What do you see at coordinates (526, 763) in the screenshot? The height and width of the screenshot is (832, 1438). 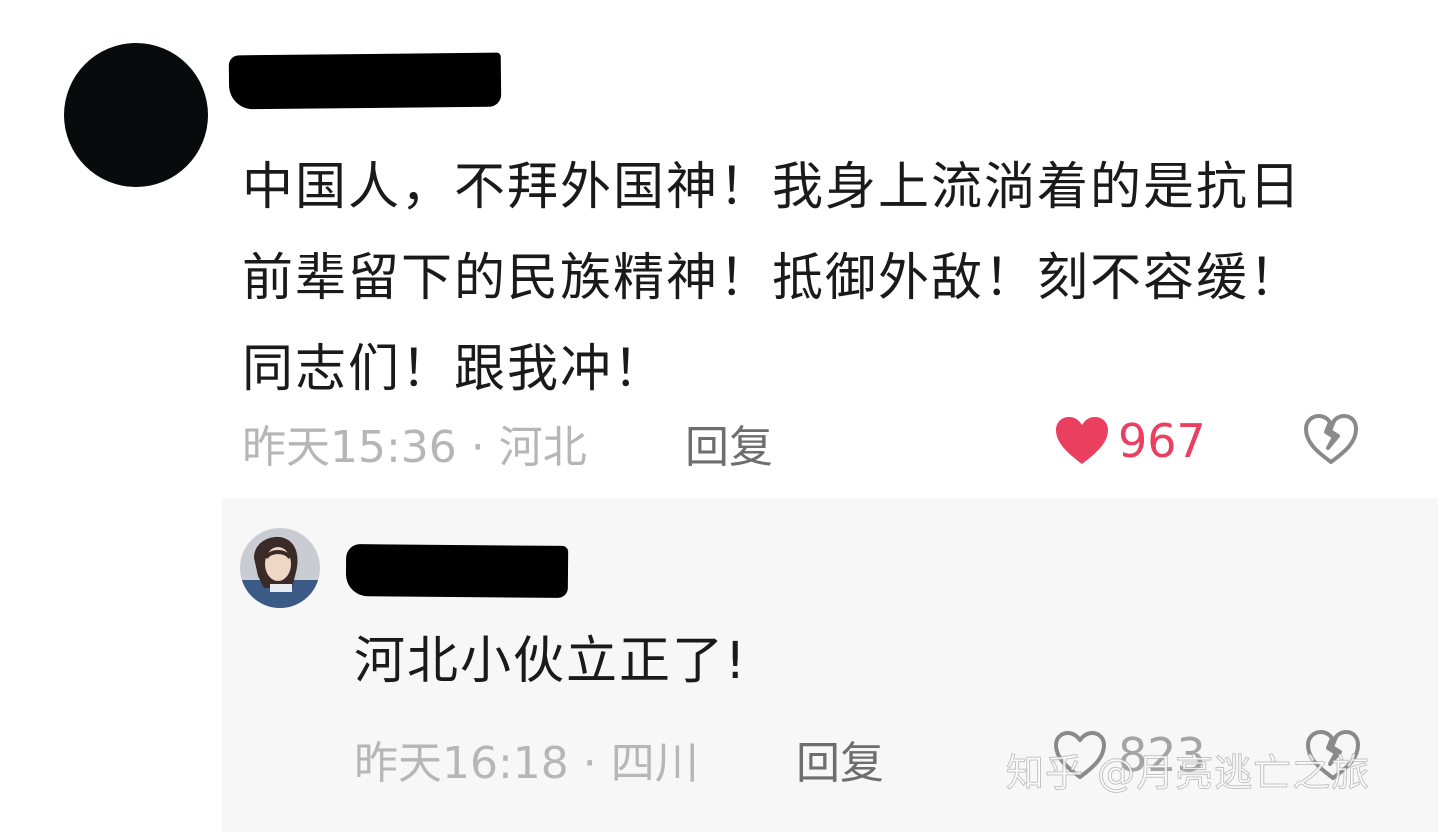 I see `time-location: 昨天16:18 · 四川` at bounding box center [526, 763].